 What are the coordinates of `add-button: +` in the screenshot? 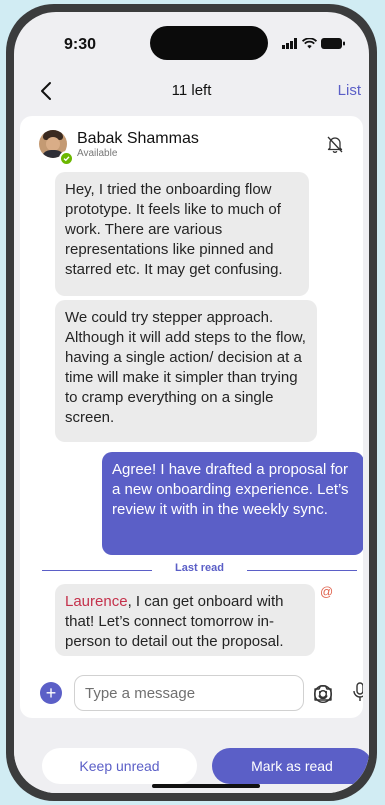 It's located at (51, 693).